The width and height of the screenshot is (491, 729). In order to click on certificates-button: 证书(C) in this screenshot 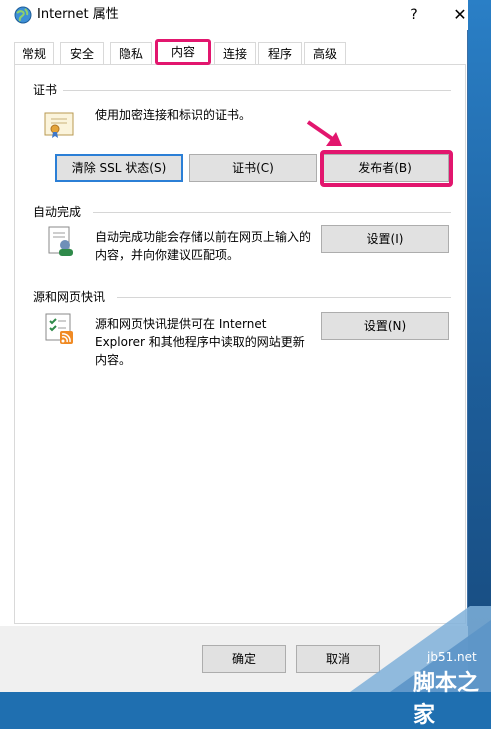, I will do `click(253, 168)`.